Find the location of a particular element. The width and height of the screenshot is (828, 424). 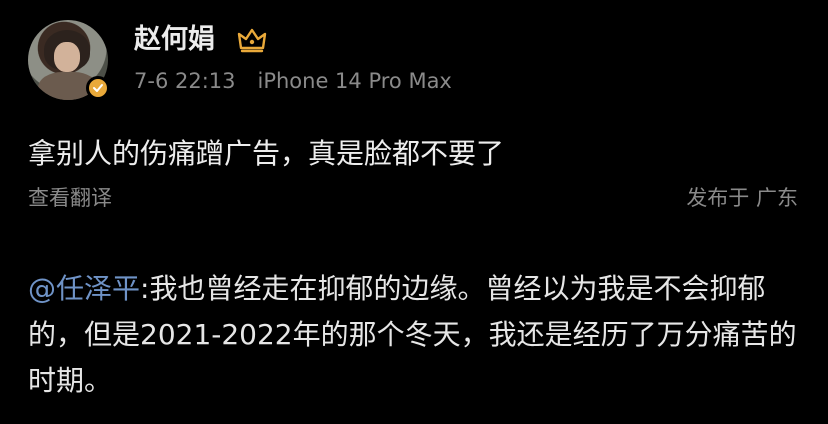

crown-icon is located at coordinates (252, 40).